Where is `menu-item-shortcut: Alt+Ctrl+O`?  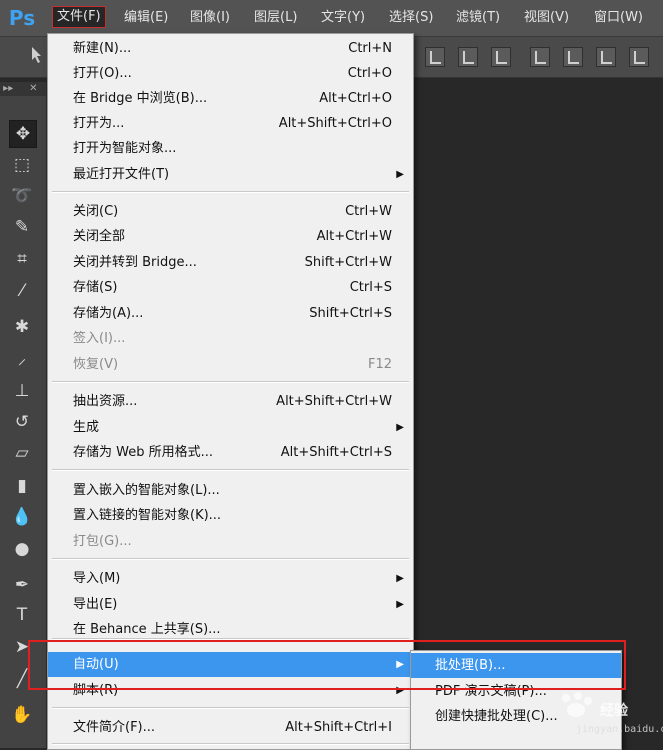 menu-item-shortcut: Alt+Ctrl+O is located at coordinates (355, 98).